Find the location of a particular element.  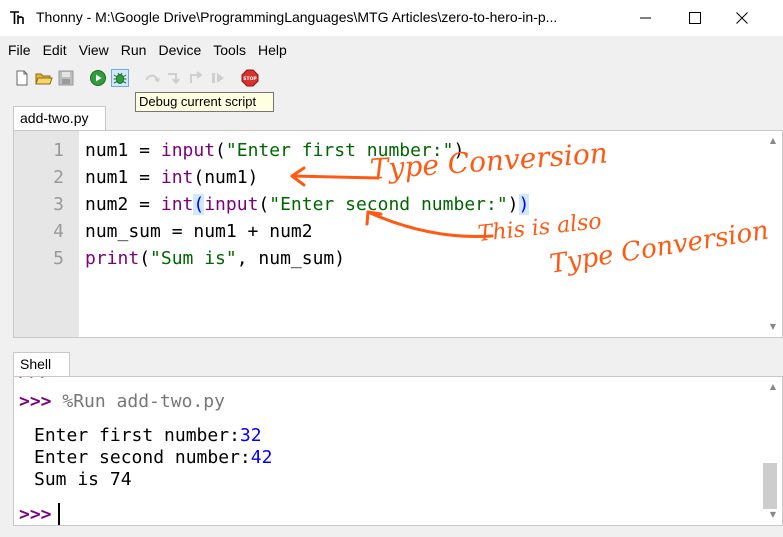

menu-file: File is located at coordinates (19, 50).